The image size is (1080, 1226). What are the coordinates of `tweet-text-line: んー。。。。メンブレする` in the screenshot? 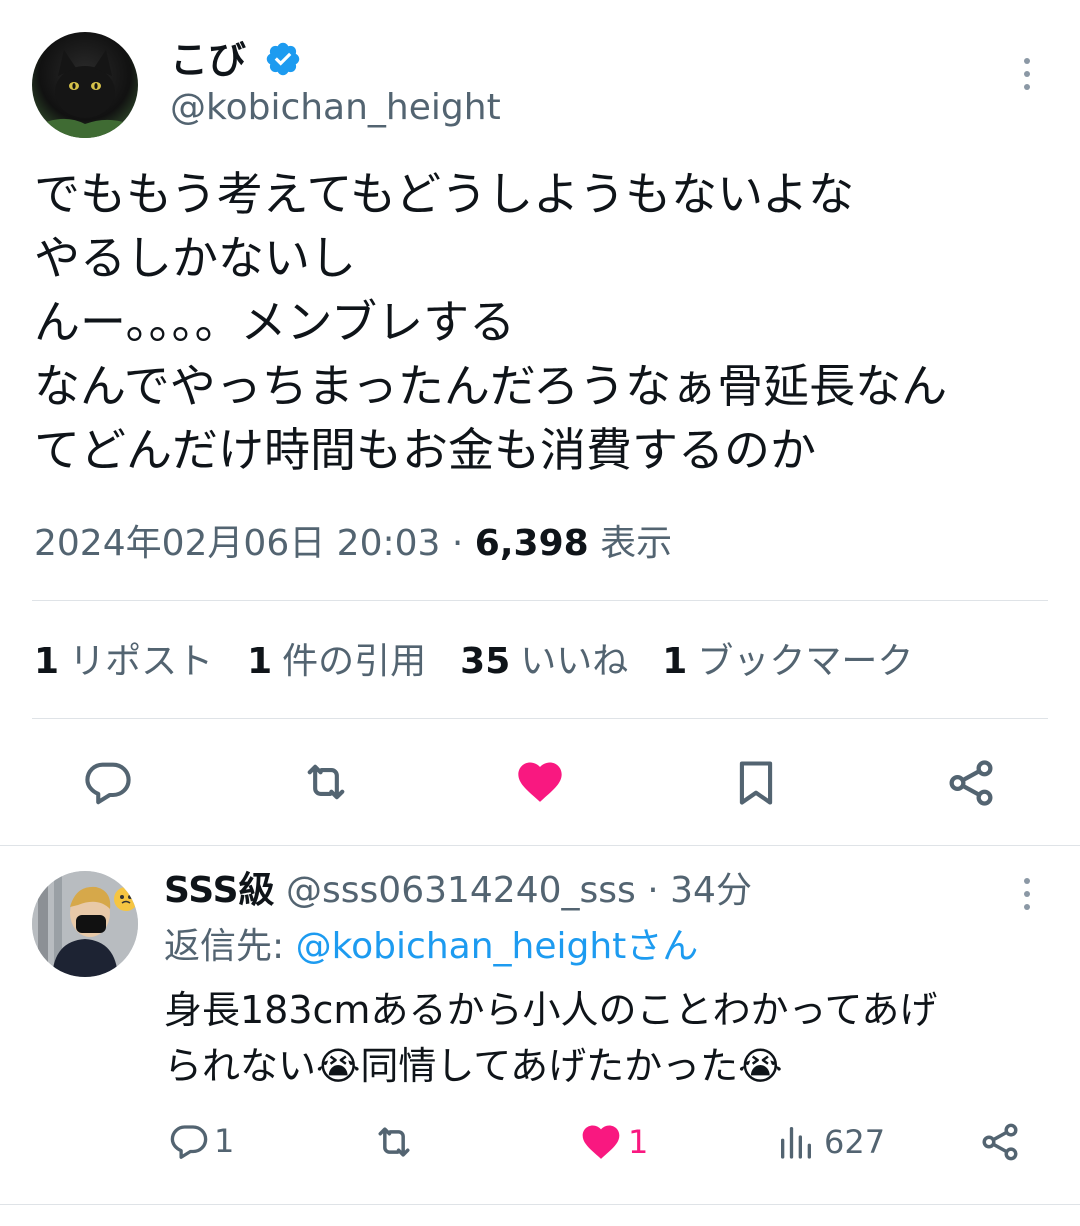 It's located at (275, 322).